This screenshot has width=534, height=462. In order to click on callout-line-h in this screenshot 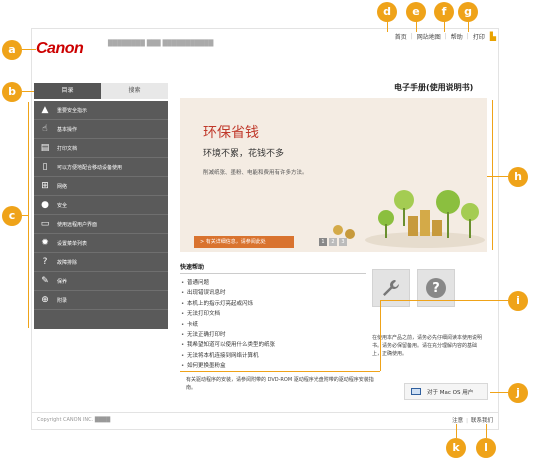, I will do `click(492, 175)`.